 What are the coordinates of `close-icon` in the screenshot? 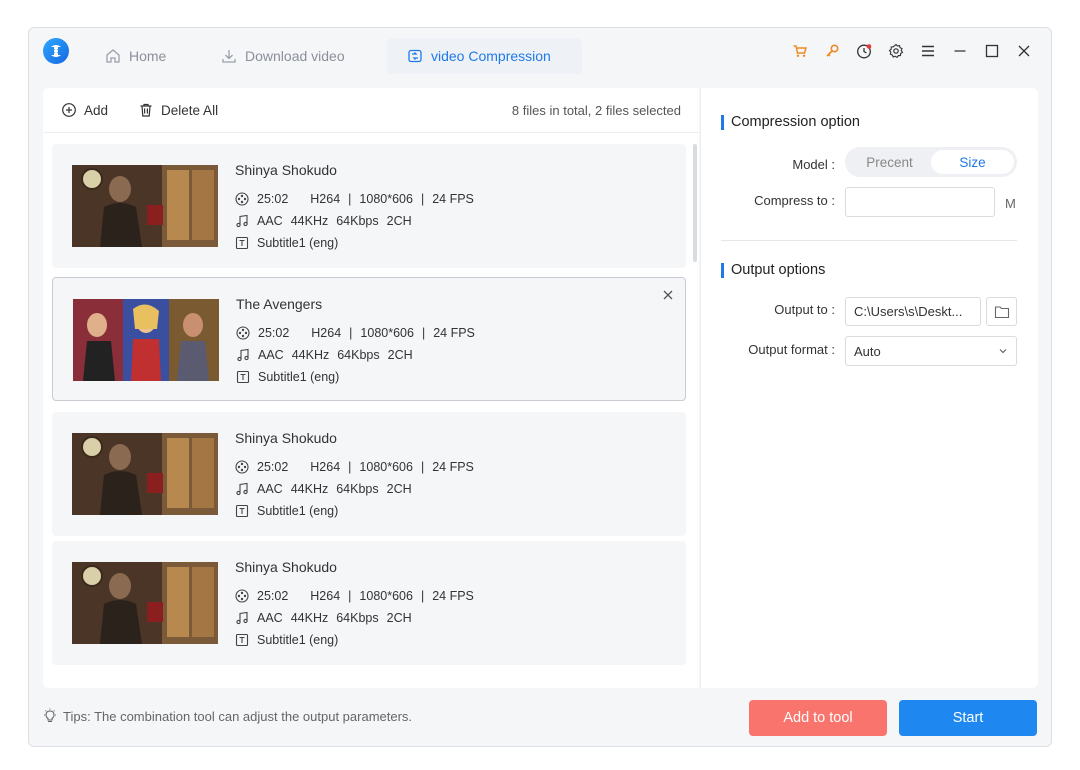 It's located at (1024, 51).